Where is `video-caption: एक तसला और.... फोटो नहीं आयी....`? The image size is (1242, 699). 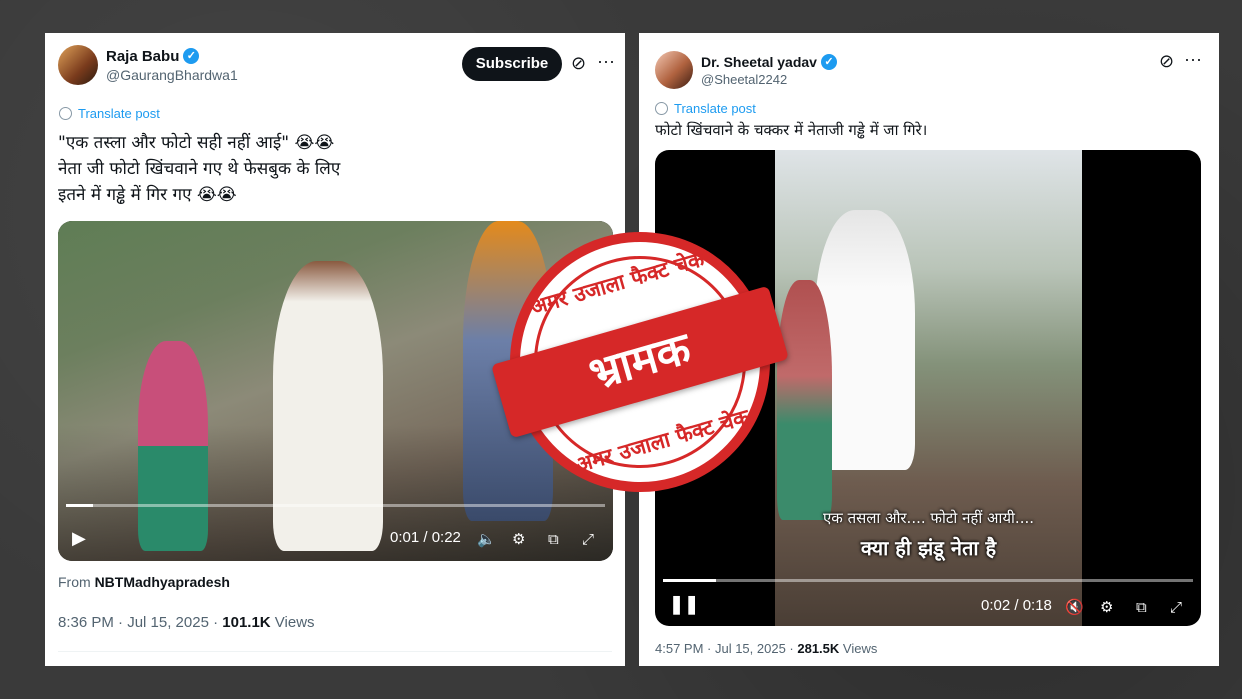 video-caption: एक तसला और.... फोटो नहीं आयी.... is located at coordinates (928, 518).